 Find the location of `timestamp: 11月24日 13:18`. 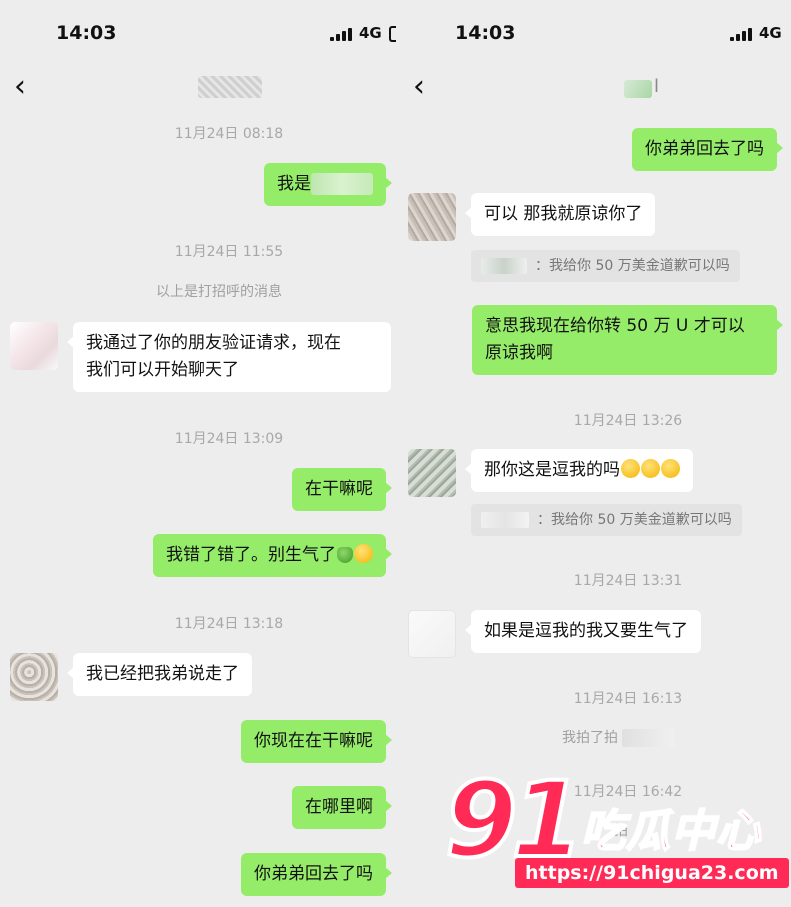

timestamp: 11月24日 13:18 is located at coordinates (229, 624).